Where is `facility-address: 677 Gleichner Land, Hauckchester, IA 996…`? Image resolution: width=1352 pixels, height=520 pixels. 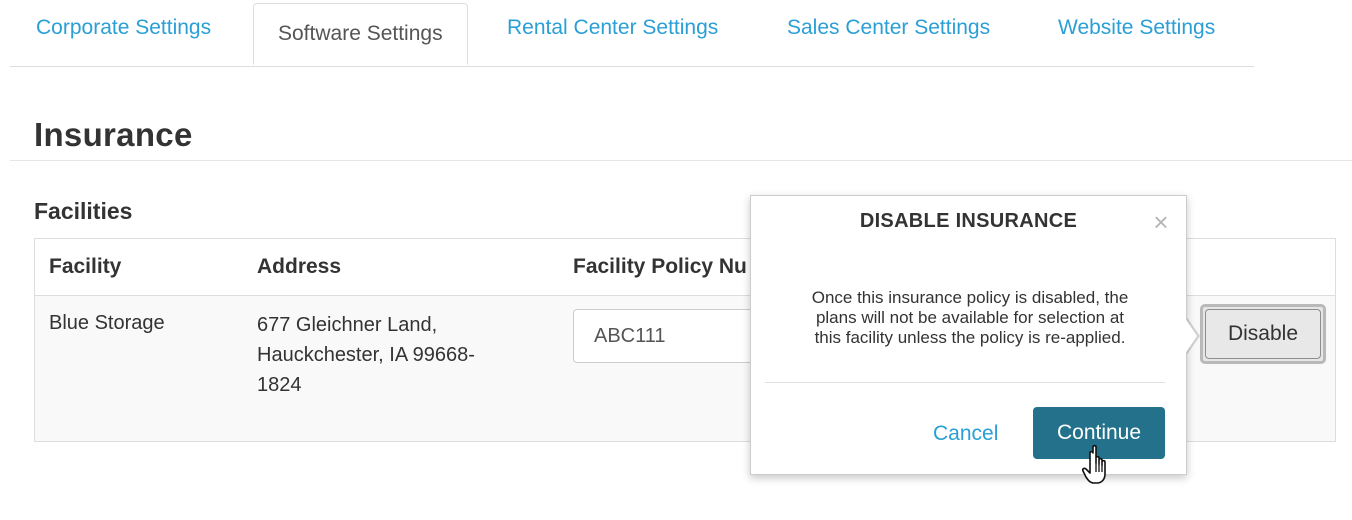
facility-address: 677 Gleichner Land, Hauckchester, IA 996… is located at coordinates (366, 355).